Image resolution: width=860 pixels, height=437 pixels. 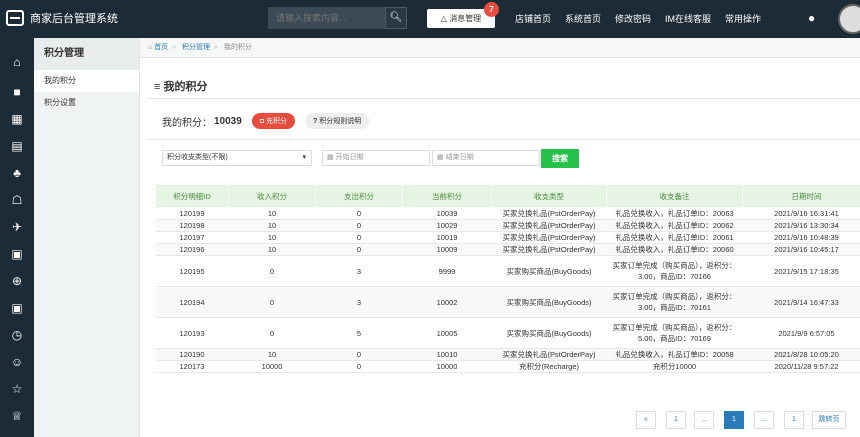 I want to click on search-icon: 🔍︎, so click(x=396, y=17).